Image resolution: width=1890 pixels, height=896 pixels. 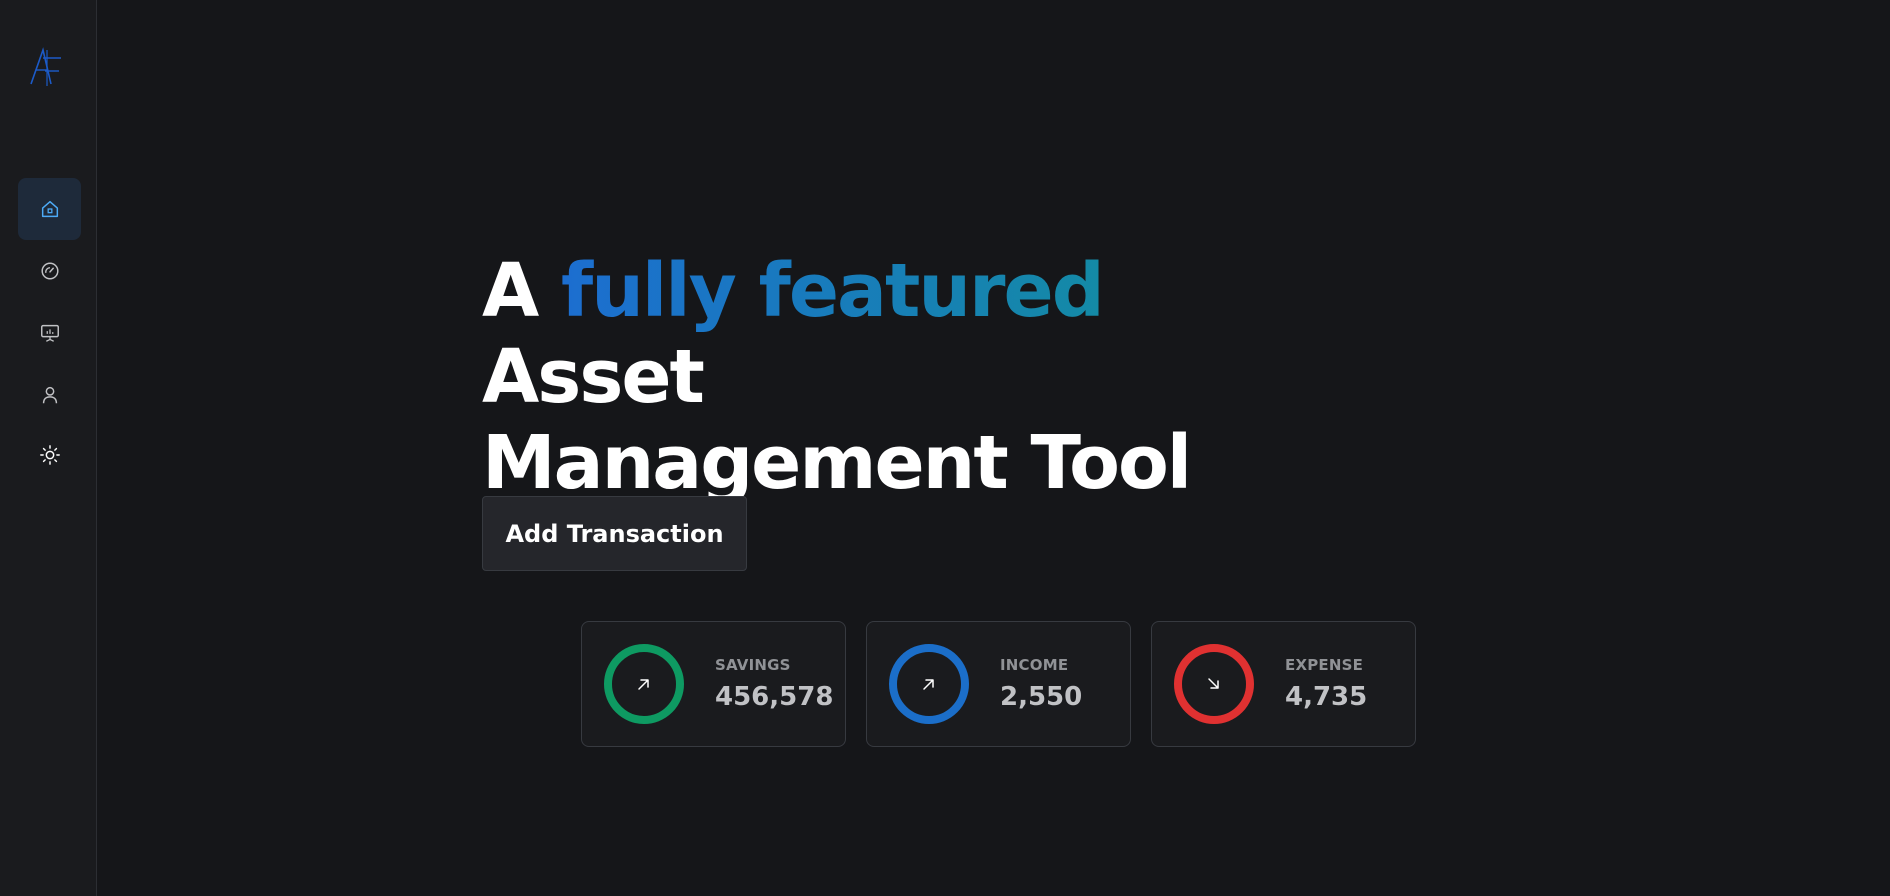 I want to click on sun-icon, so click(x=49, y=455).